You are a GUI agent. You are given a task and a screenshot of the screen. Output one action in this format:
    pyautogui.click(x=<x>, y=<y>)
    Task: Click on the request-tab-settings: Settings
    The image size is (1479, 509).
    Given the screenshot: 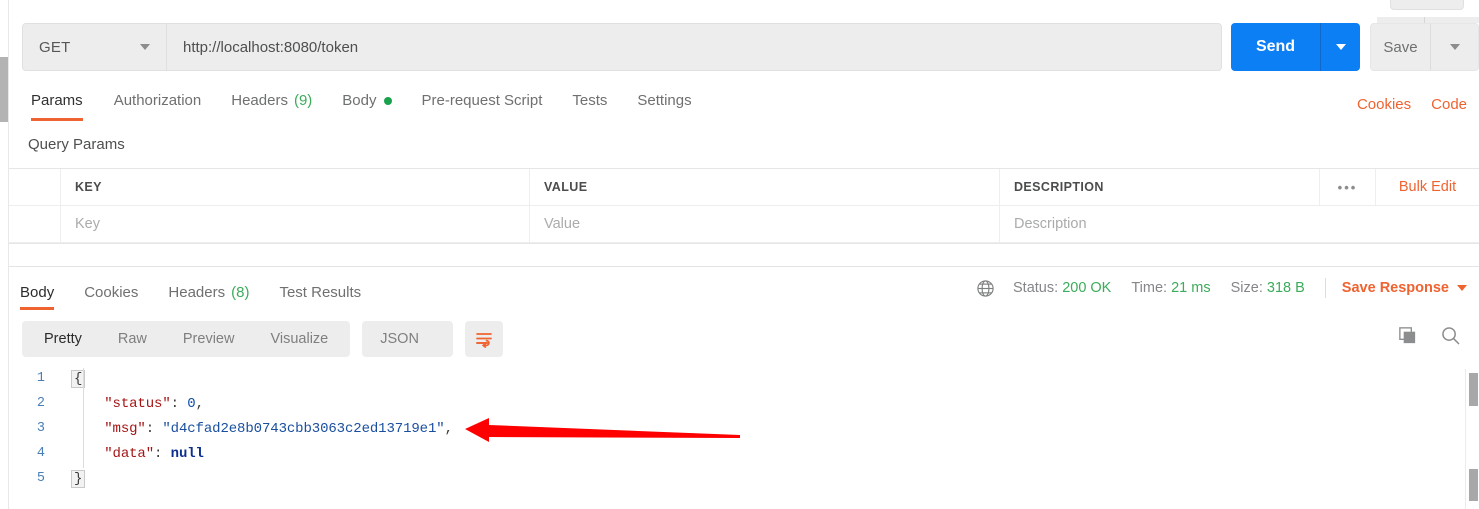 What is the action you would take?
    pyautogui.click(x=664, y=98)
    